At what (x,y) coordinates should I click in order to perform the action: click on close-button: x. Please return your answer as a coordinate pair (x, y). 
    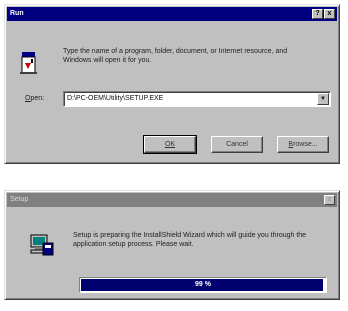
    Looking at the image, I should click on (329, 14).